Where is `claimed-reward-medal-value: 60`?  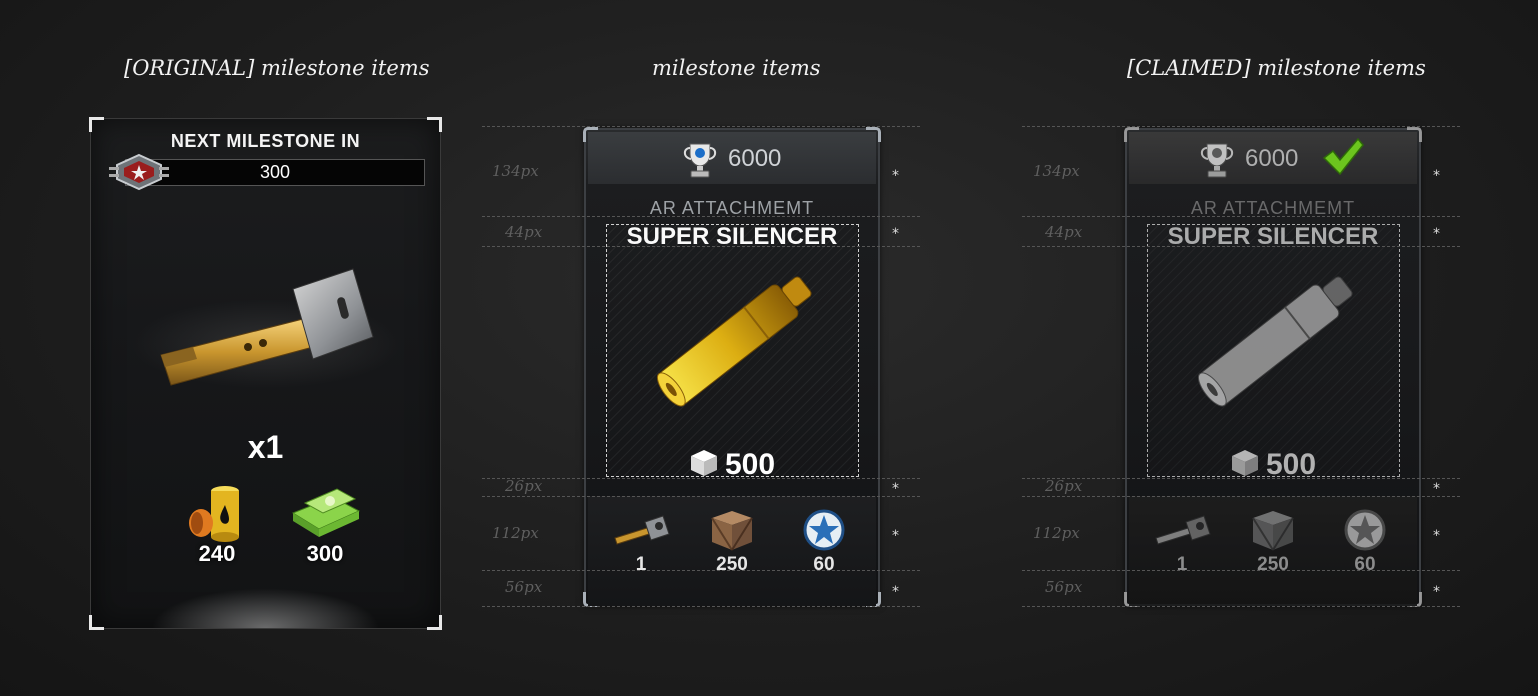
claimed-reward-medal-value: 60 is located at coordinates (1365, 564).